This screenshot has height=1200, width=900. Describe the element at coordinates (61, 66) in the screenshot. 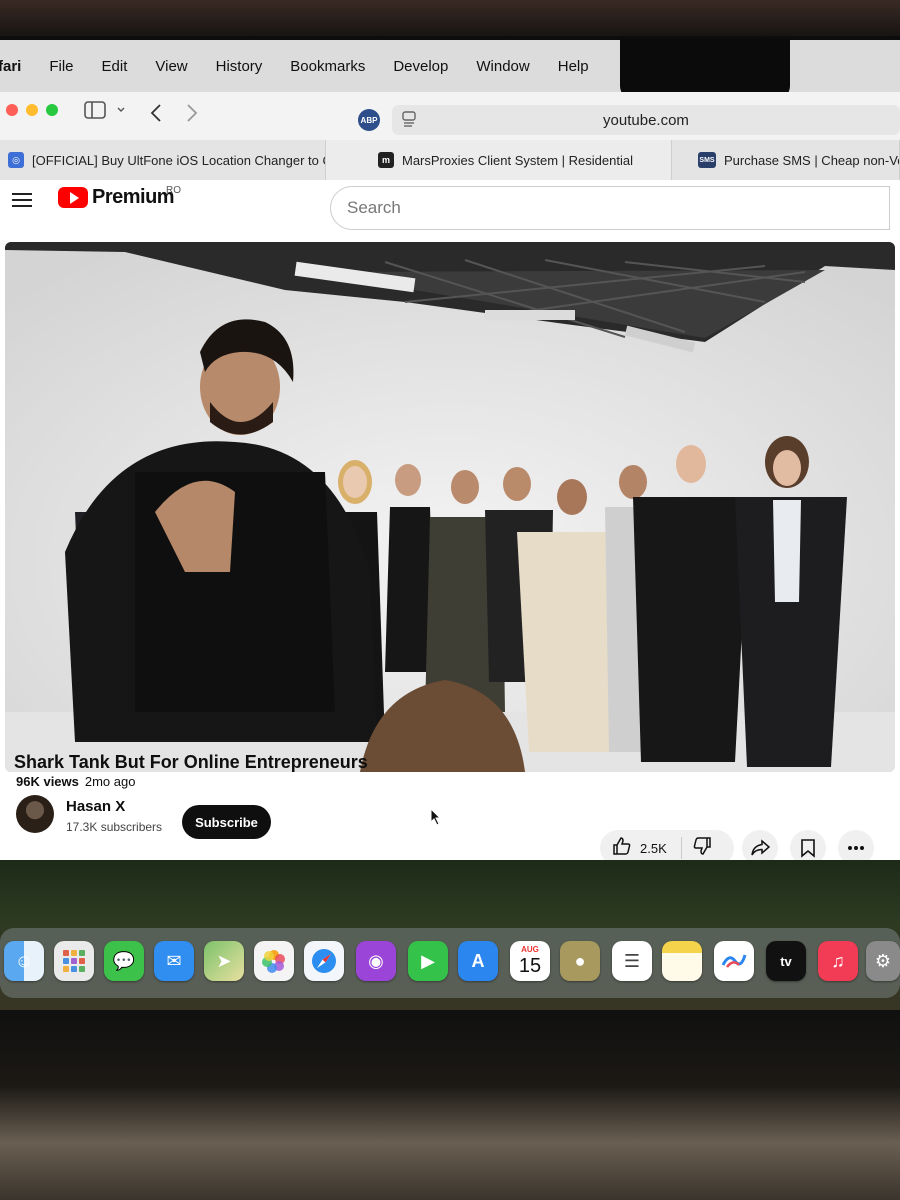

I see `menu-file: File` at that location.